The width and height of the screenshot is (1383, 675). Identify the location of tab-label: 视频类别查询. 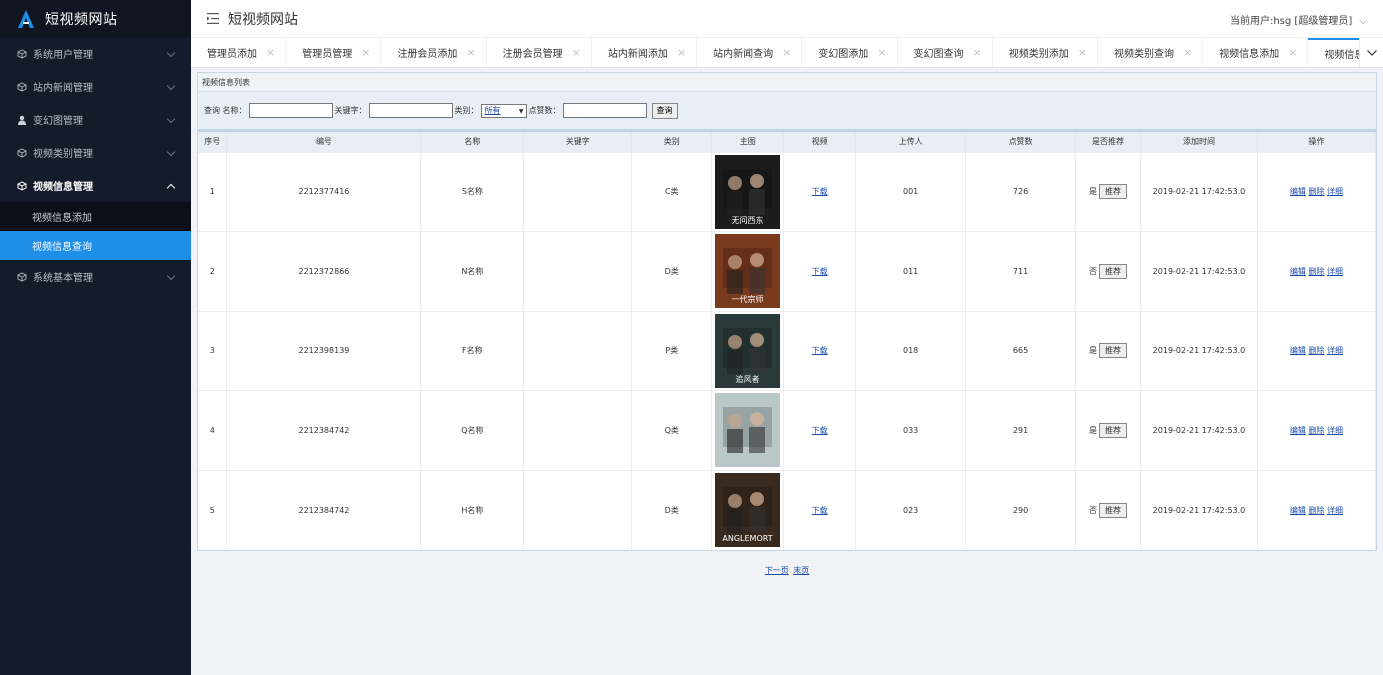
(1143, 54).